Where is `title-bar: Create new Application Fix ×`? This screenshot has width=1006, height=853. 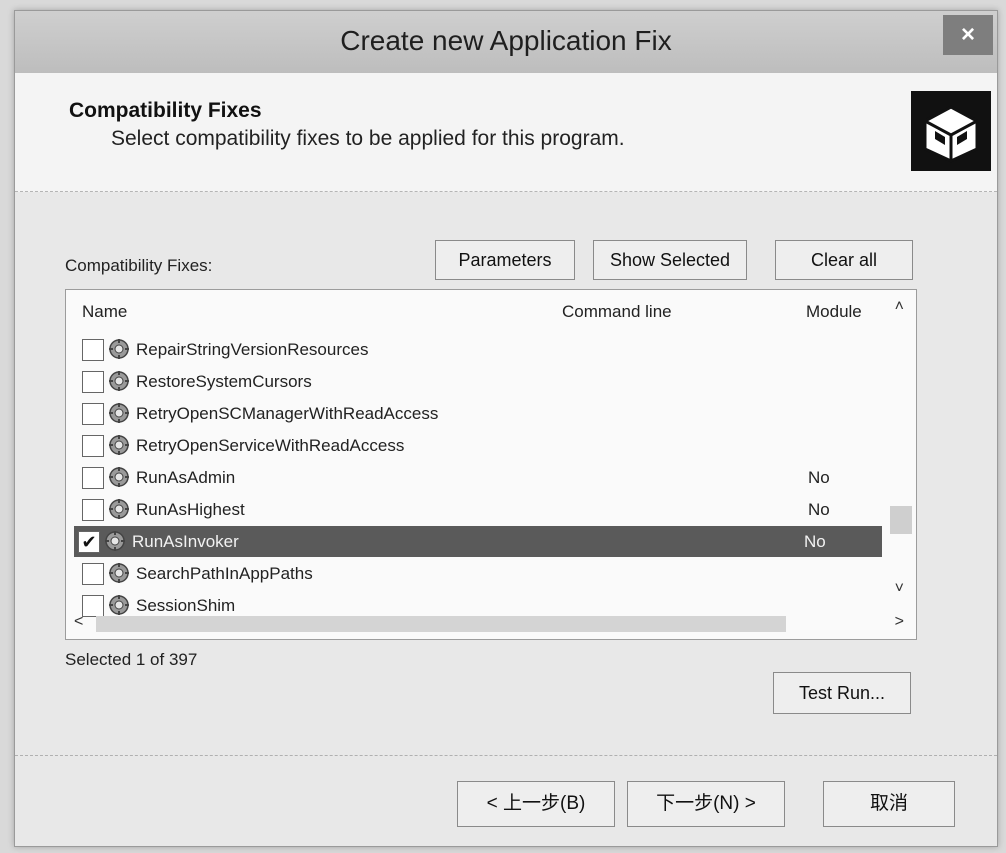 title-bar: Create new Application Fix × is located at coordinates (506, 42).